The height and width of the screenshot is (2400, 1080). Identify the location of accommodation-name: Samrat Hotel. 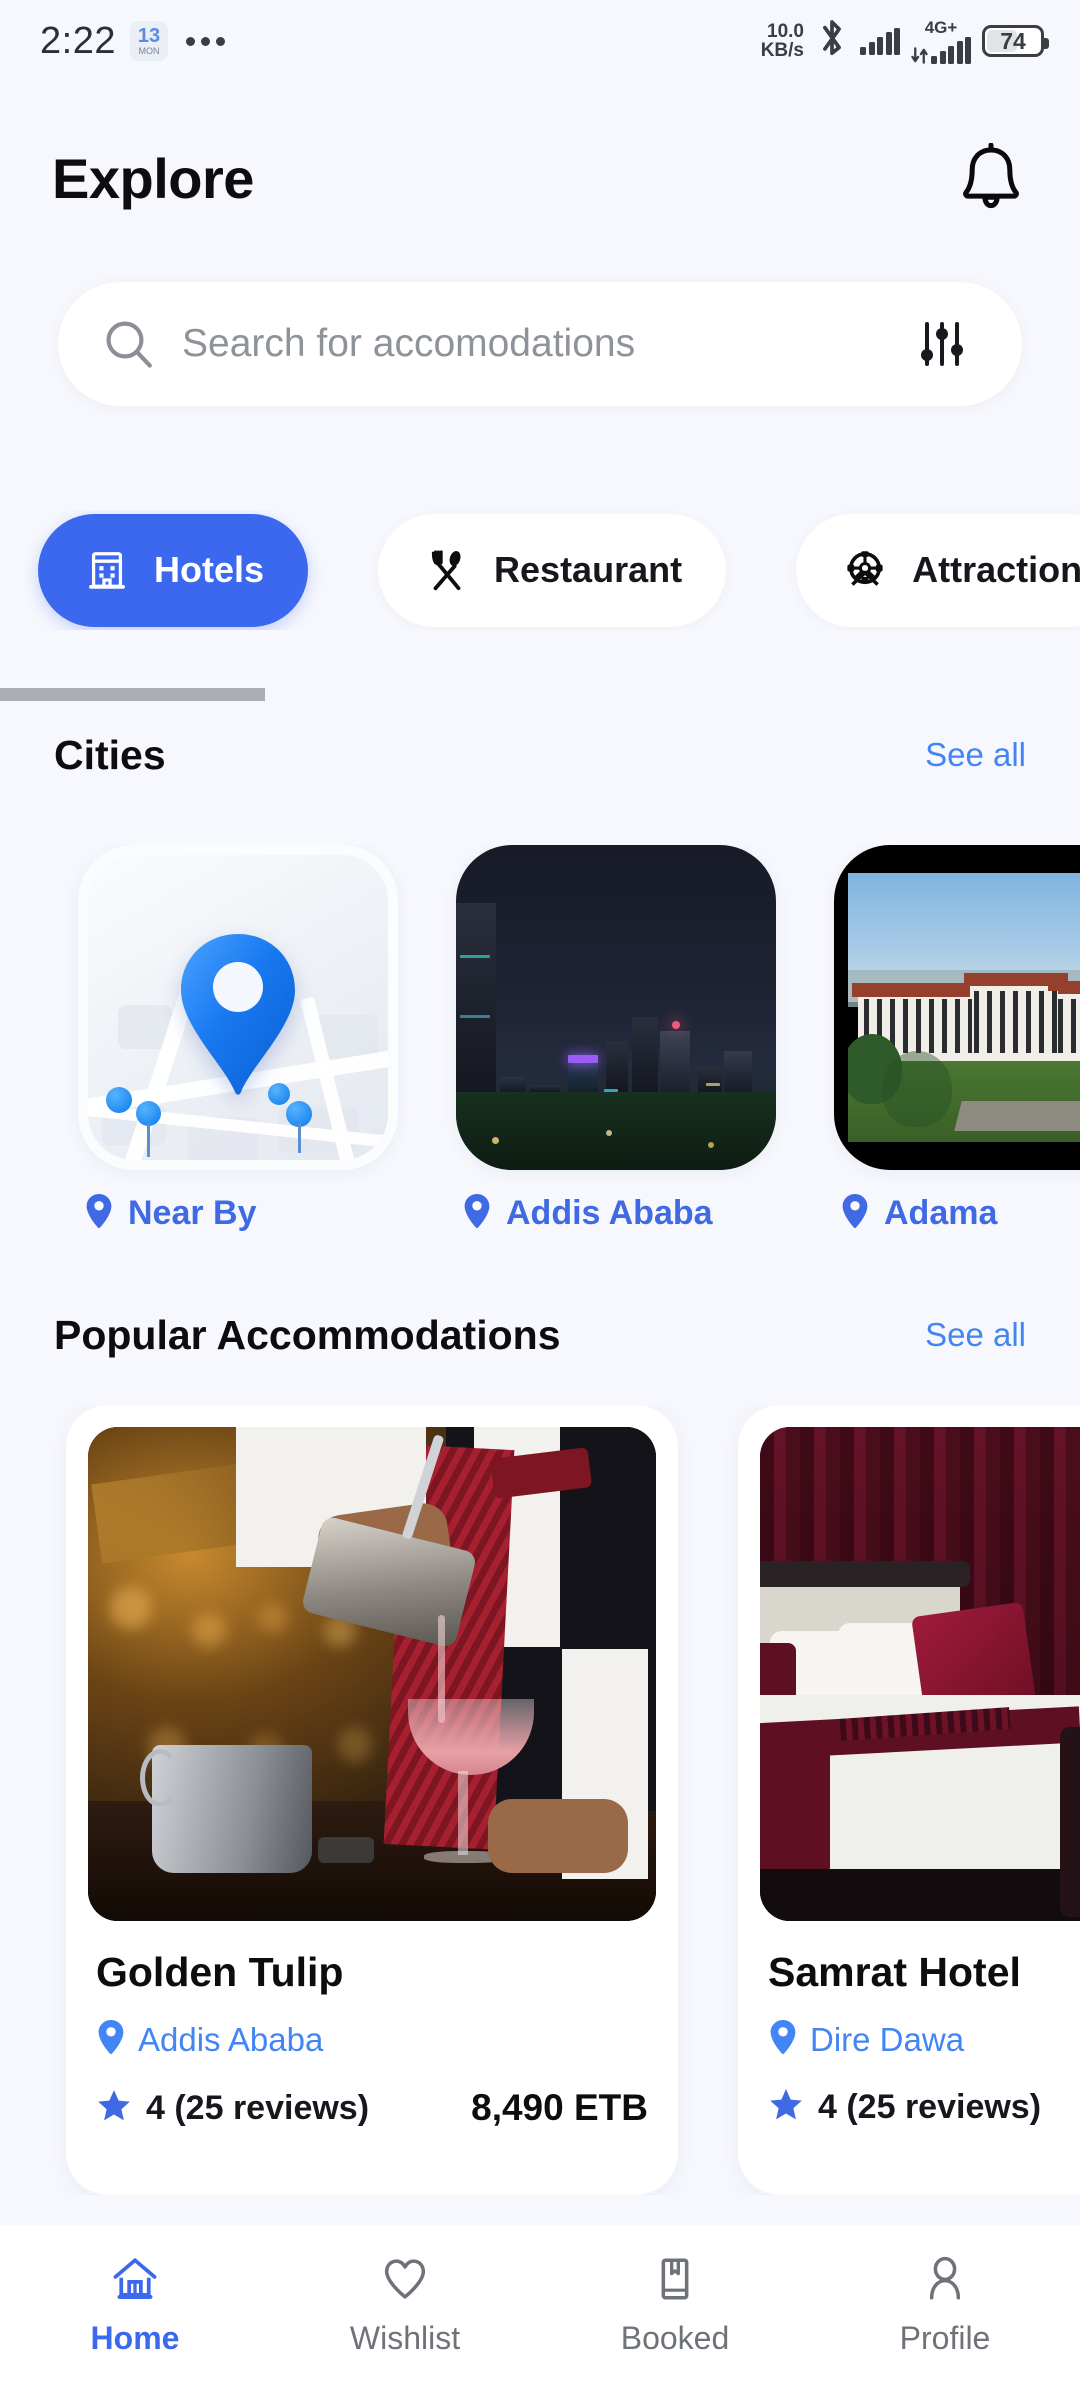
(894, 1972).